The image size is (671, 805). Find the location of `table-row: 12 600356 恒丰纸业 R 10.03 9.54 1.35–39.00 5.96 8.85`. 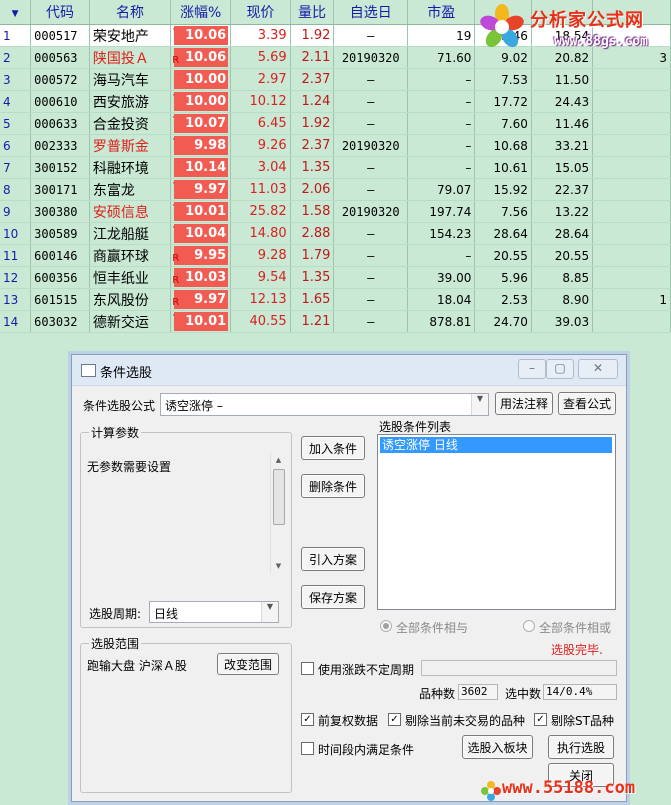

table-row: 12 600356 恒丰纸业 R 10.03 9.54 1.35–39.00 5.96 8.85 is located at coordinates (335, 277).